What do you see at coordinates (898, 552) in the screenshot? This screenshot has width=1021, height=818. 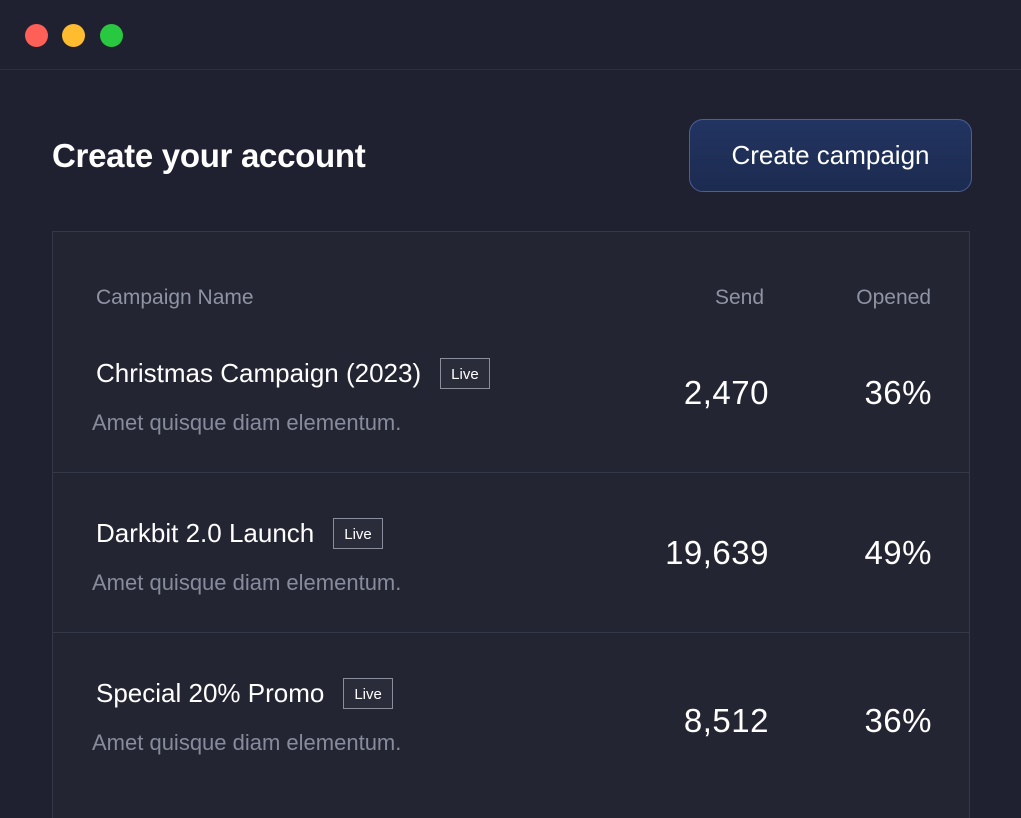 I see `opened-rate: 49%` at bounding box center [898, 552].